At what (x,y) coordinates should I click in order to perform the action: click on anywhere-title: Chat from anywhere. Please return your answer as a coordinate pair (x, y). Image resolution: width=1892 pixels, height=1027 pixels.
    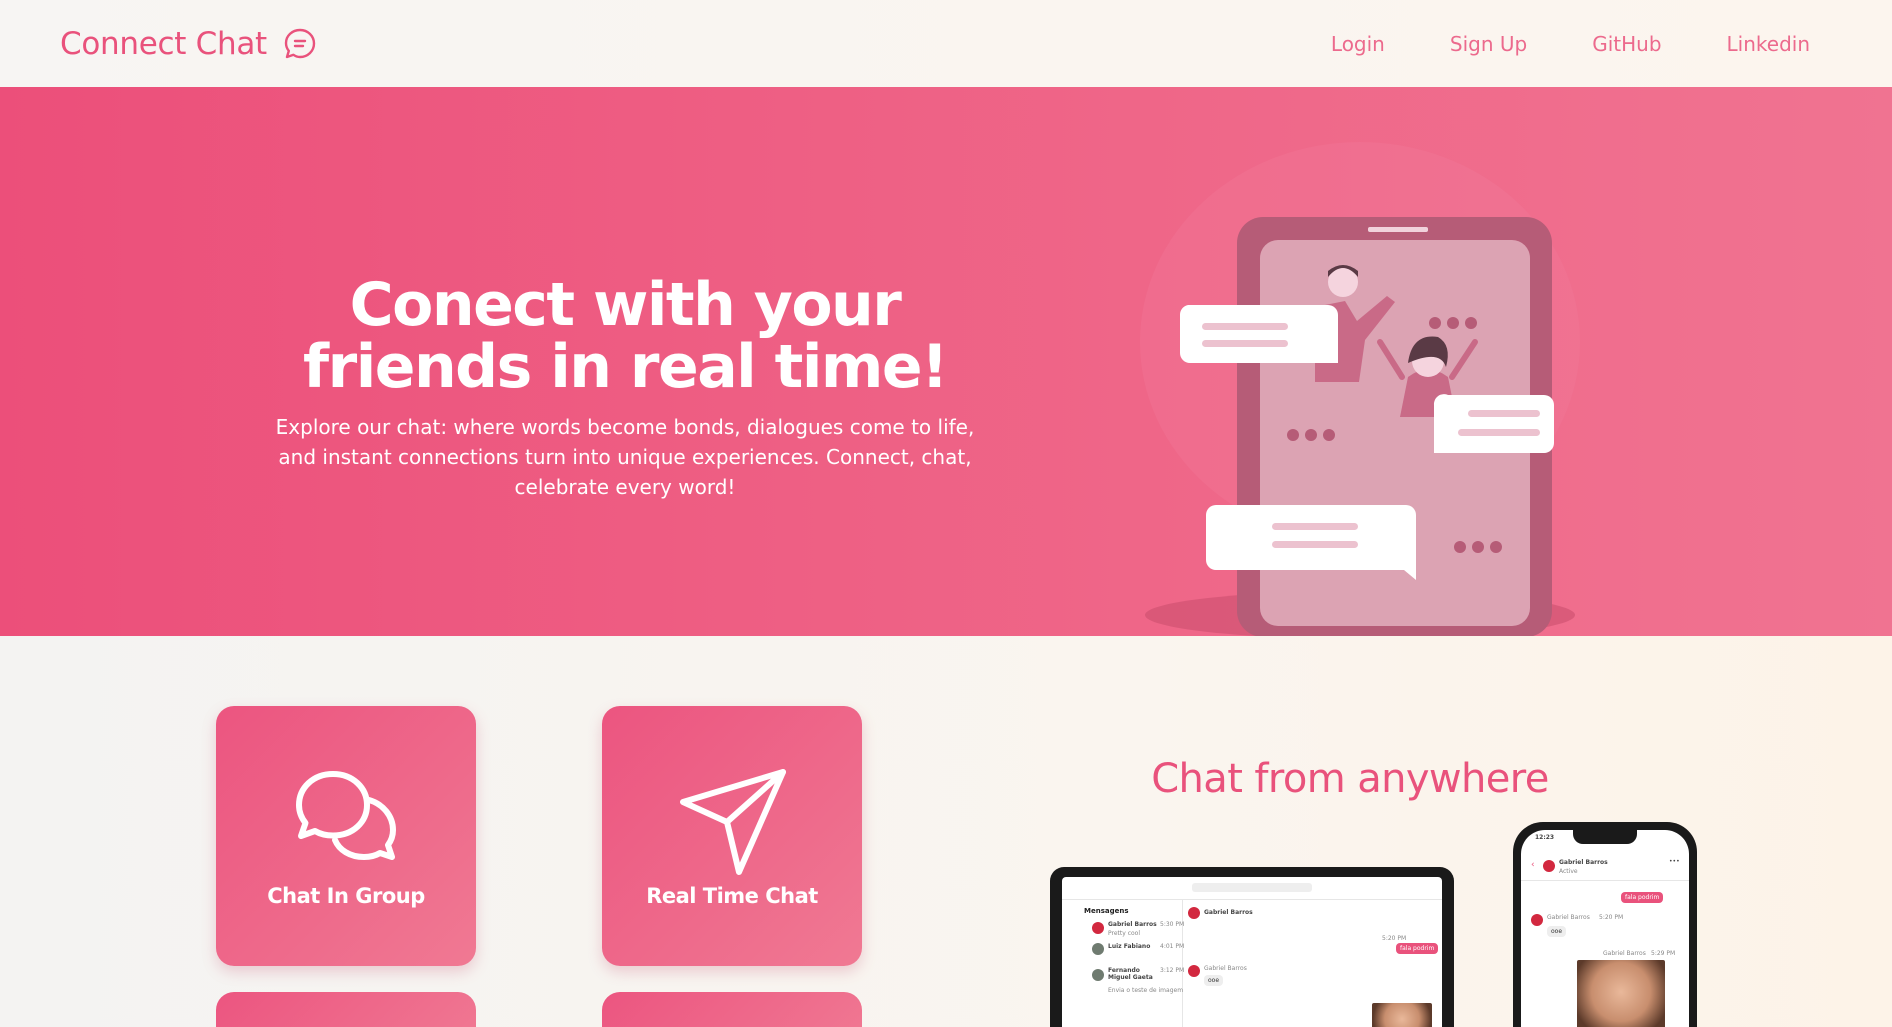
    Looking at the image, I should click on (1350, 779).